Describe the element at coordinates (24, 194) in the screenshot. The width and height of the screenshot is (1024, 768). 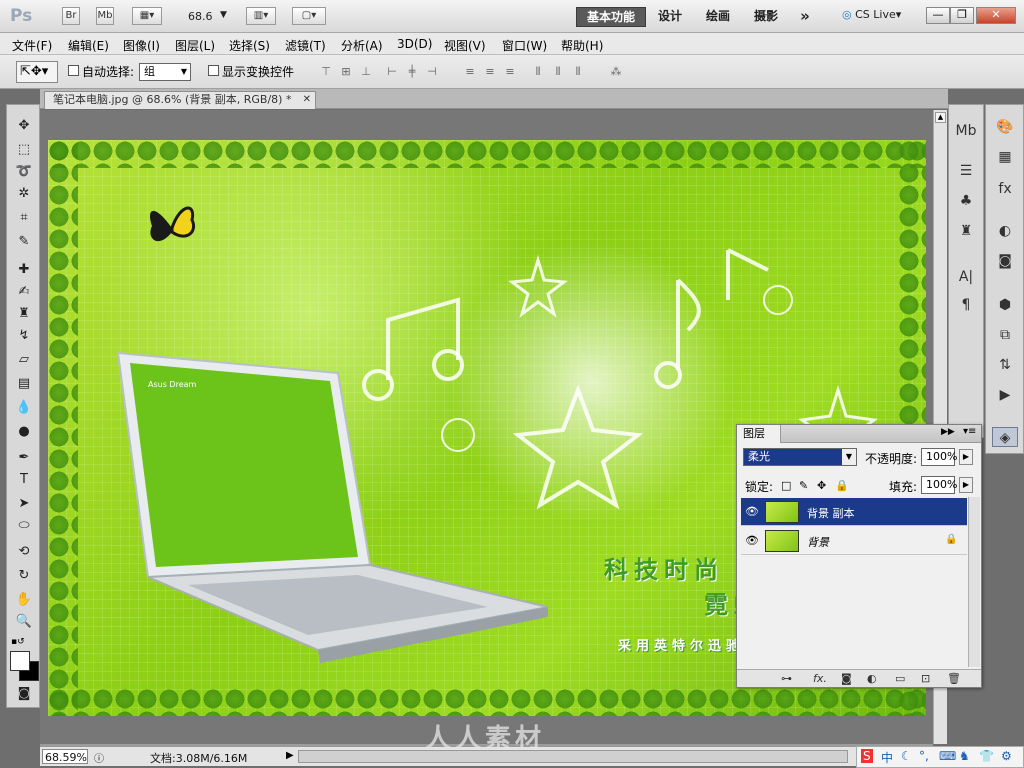
I see `quick-select-tool-icon: ✲` at that location.